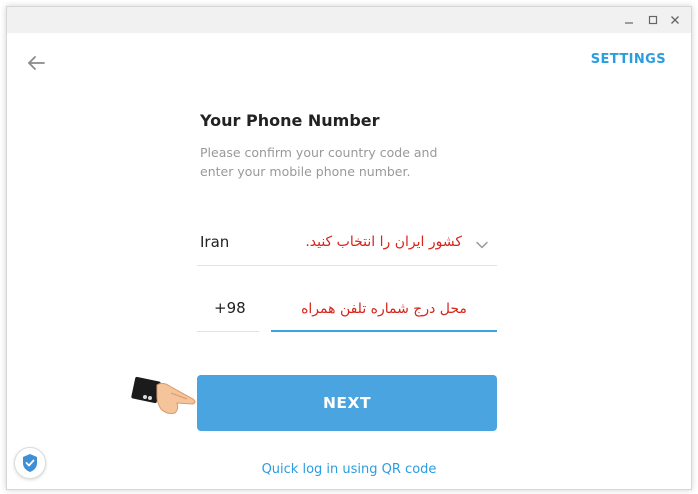 This screenshot has height=494, width=698. What do you see at coordinates (349, 469) in the screenshot?
I see `qr-login-link: Quick log in using QR code` at bounding box center [349, 469].